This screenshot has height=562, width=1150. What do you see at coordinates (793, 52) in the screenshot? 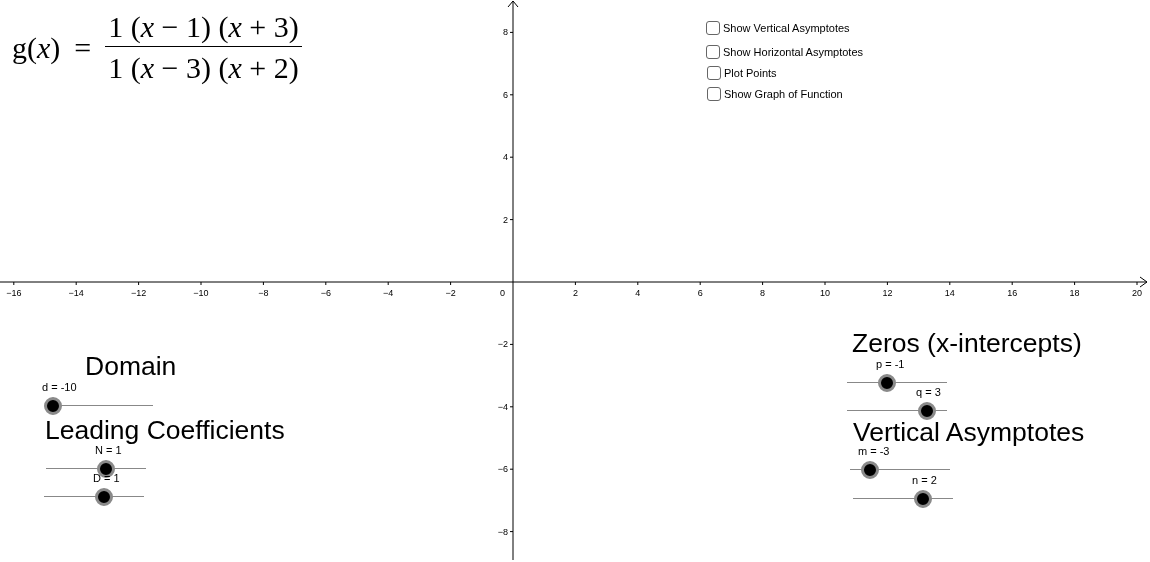
I see `checkbox-label: Show Horizontal Asymptotes` at bounding box center [793, 52].